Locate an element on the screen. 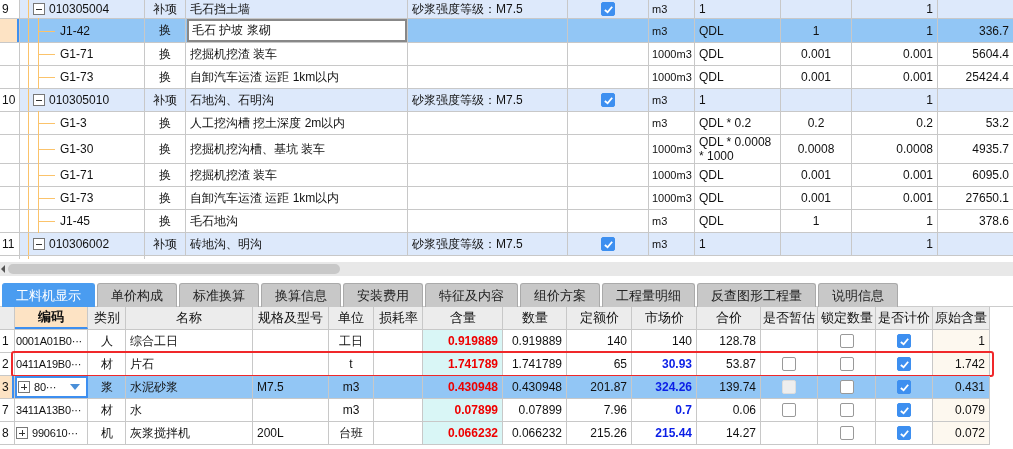 This screenshot has height=449, width=1013. column-header: 是否暂估 is located at coordinates (789, 318).